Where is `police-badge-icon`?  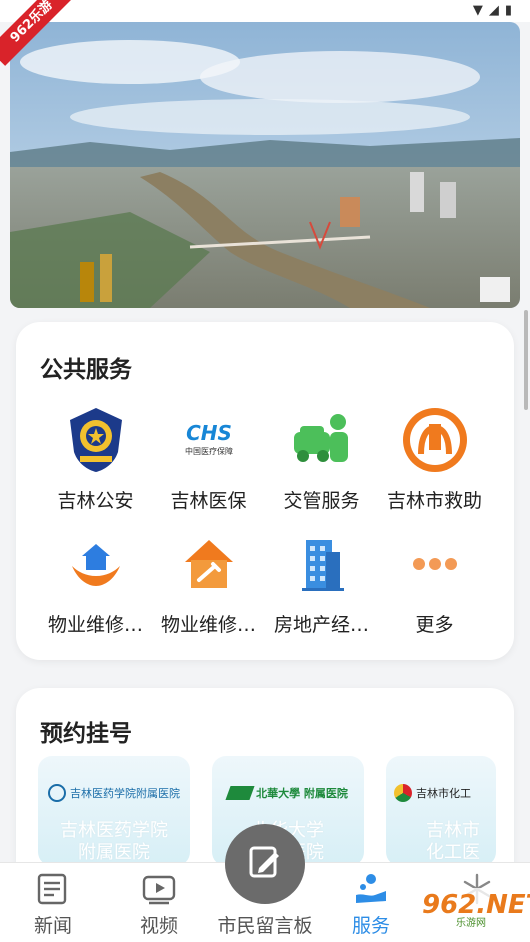
police-badge-icon is located at coordinates (96, 440).